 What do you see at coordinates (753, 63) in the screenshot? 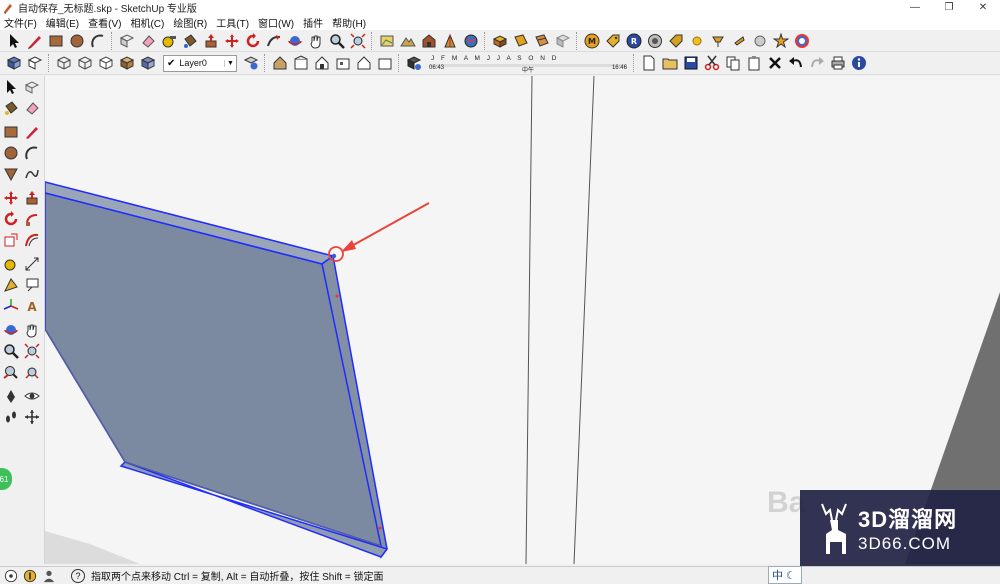
I see `paste-button` at bounding box center [753, 63].